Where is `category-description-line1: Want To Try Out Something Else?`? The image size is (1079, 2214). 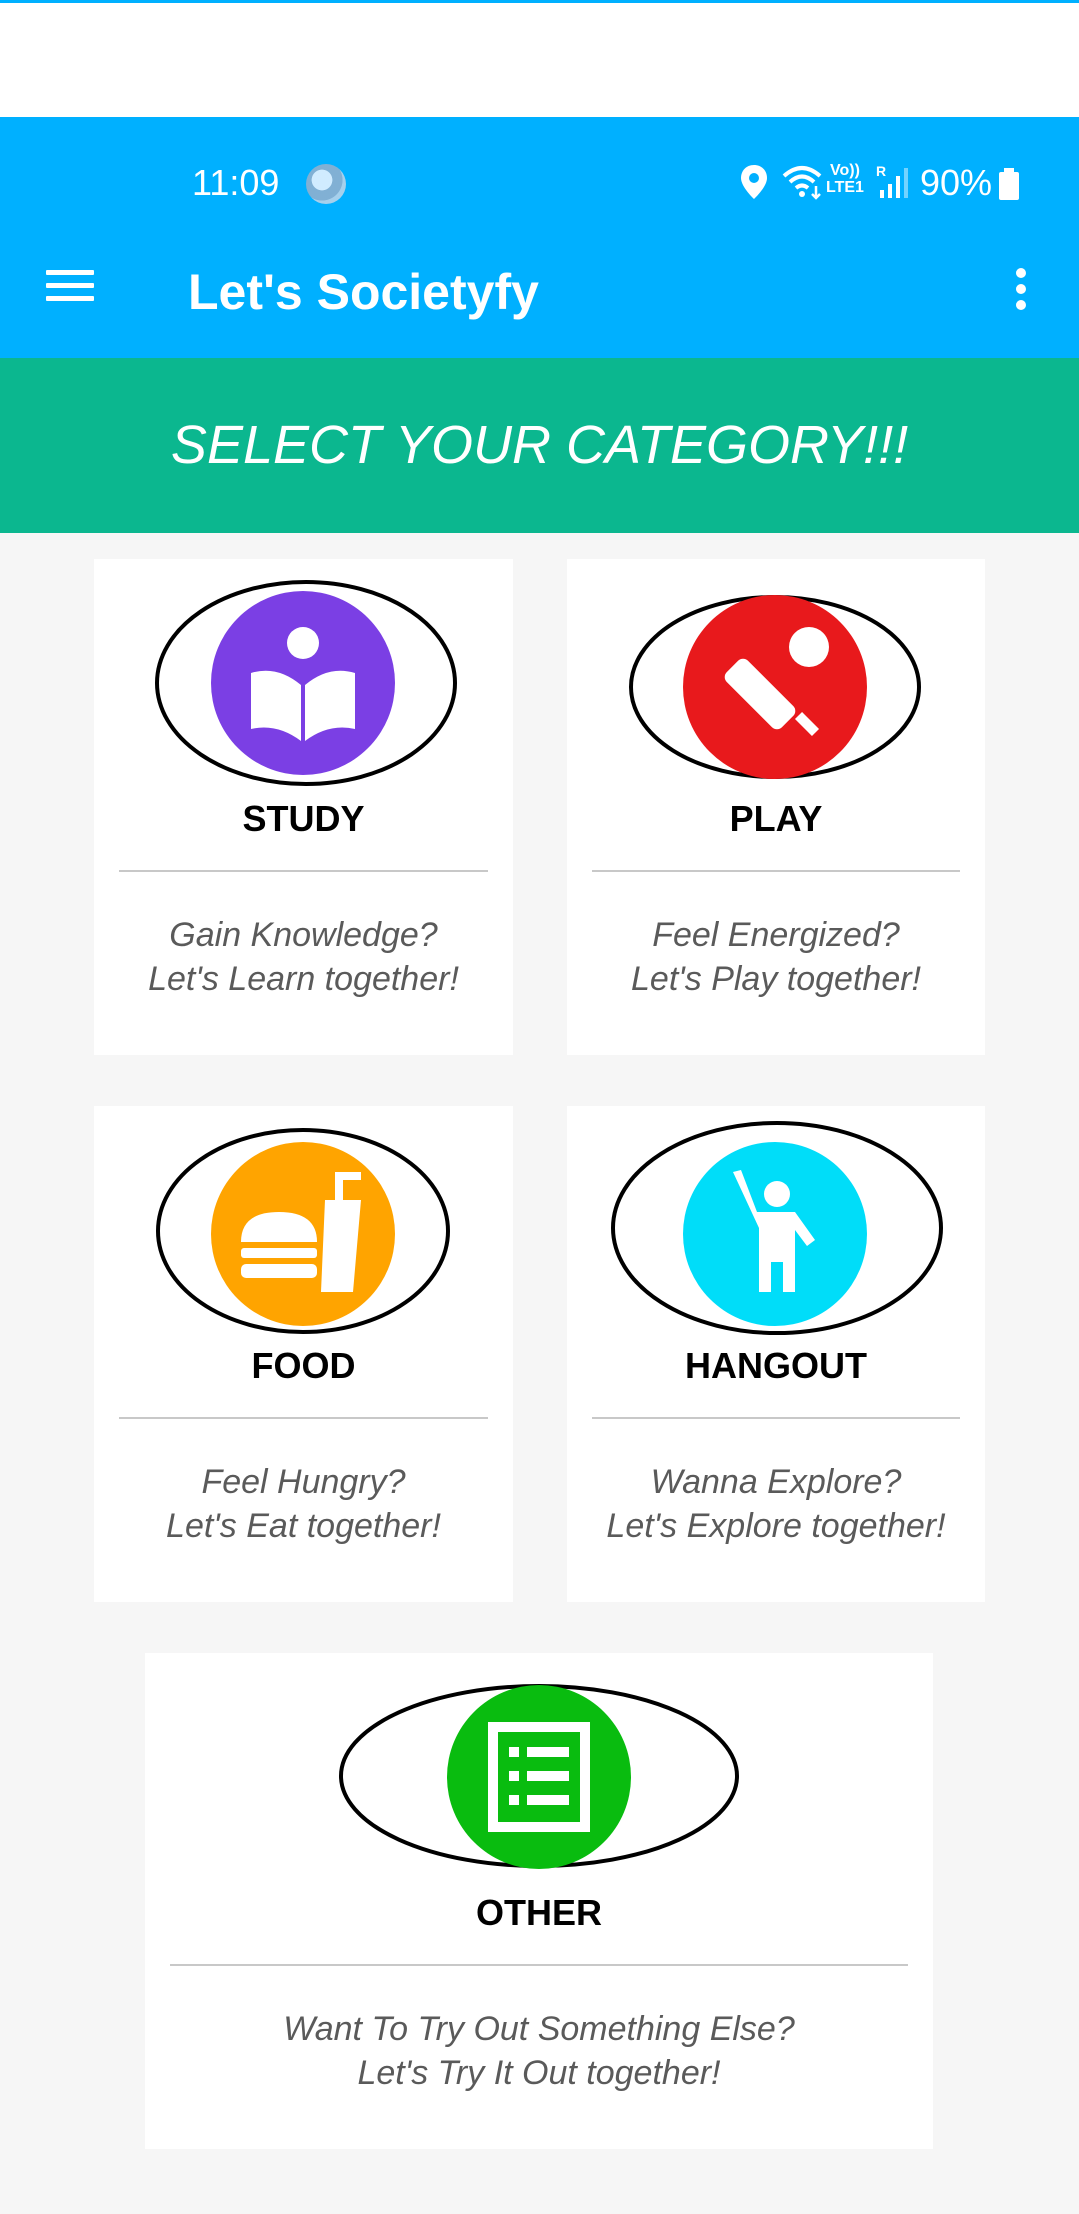 category-description-line1: Want To Try Out Something Else? is located at coordinates (539, 2029).